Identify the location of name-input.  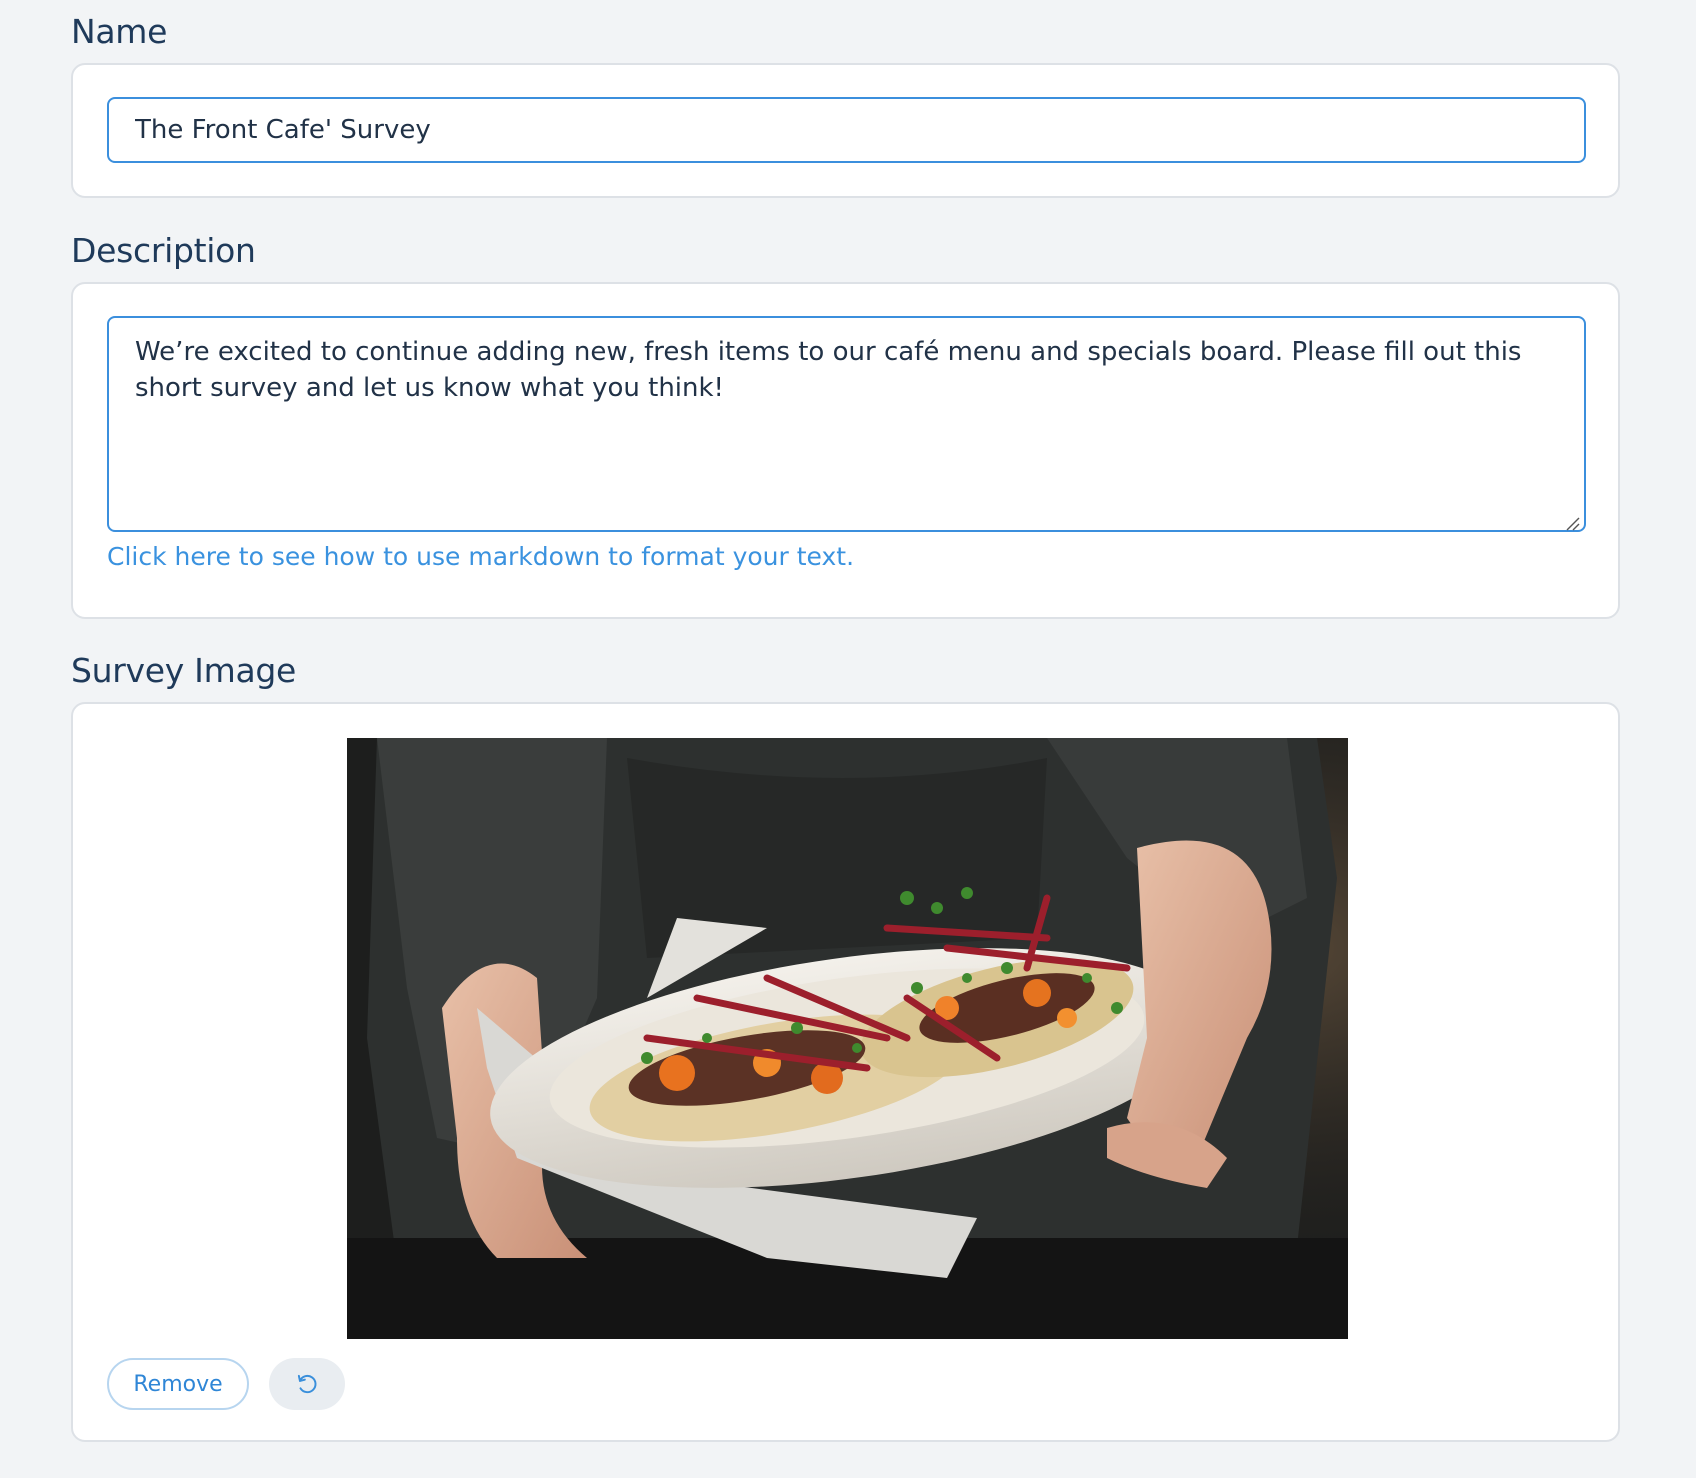
(846, 130).